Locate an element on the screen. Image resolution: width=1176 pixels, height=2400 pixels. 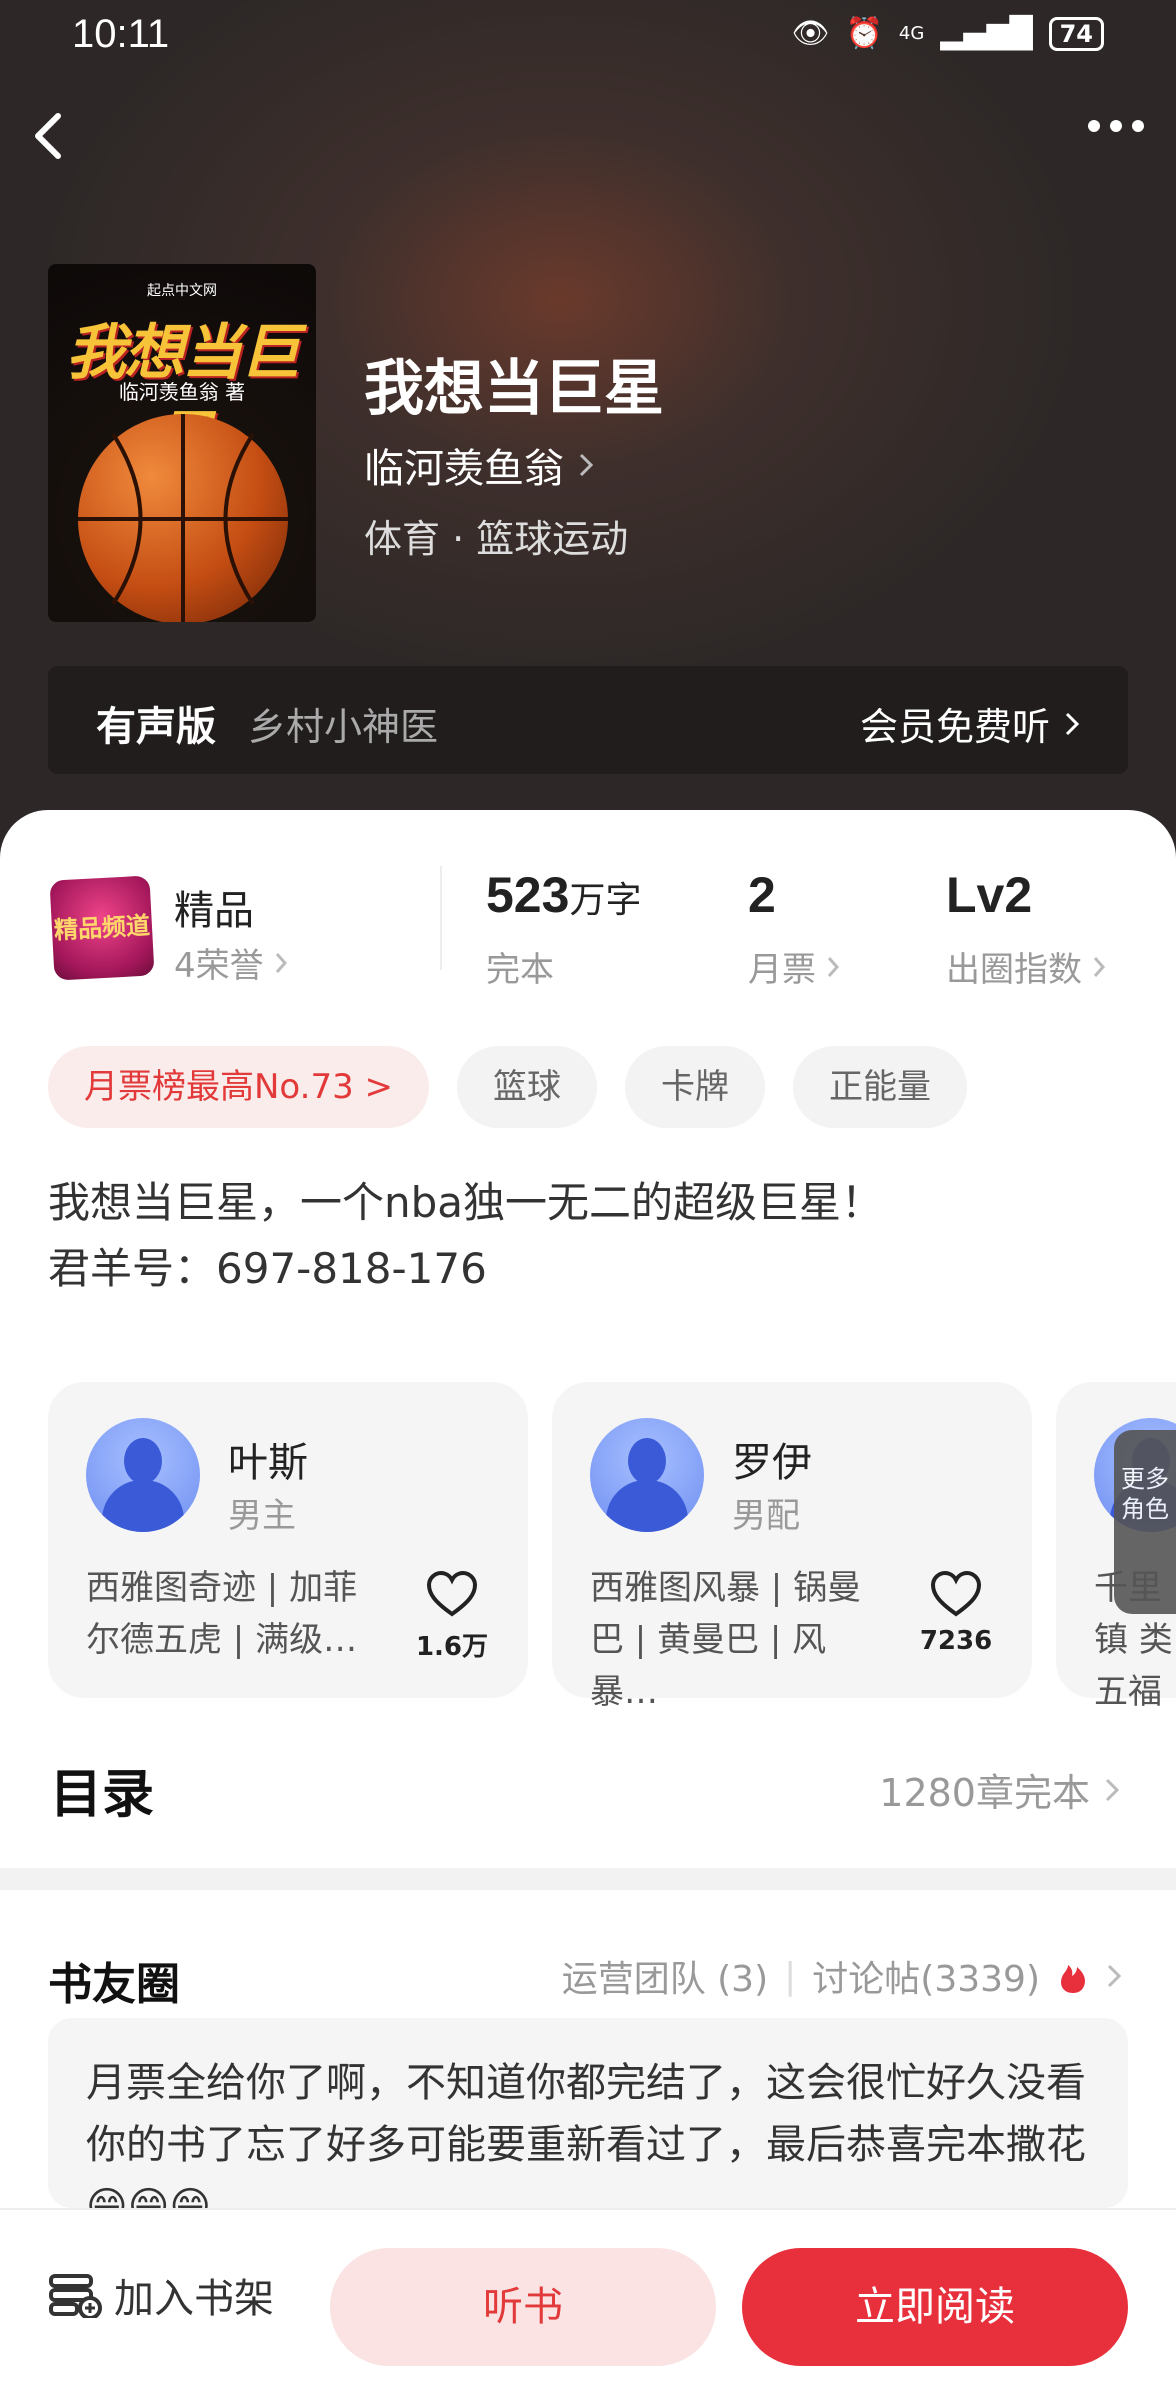
audio-member-free-link: 会员免费听 is located at coordinates (970, 723).